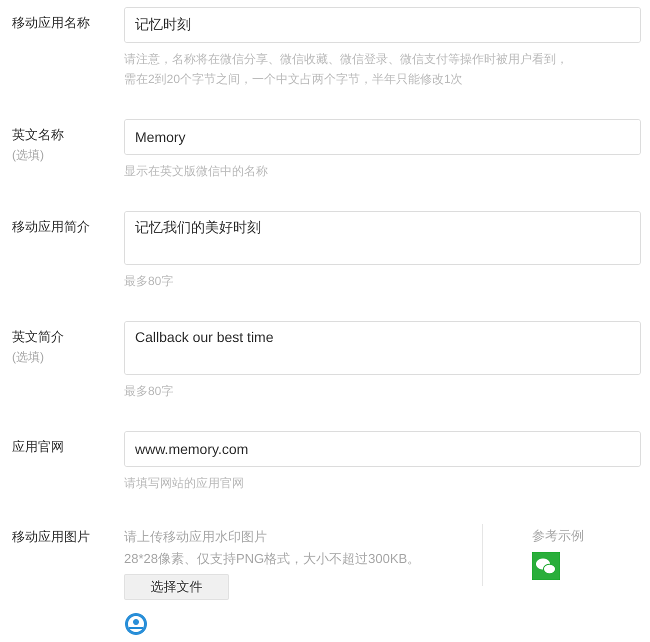 This screenshot has height=642, width=650. I want to click on choose-file-button: 选择文件, so click(176, 587).